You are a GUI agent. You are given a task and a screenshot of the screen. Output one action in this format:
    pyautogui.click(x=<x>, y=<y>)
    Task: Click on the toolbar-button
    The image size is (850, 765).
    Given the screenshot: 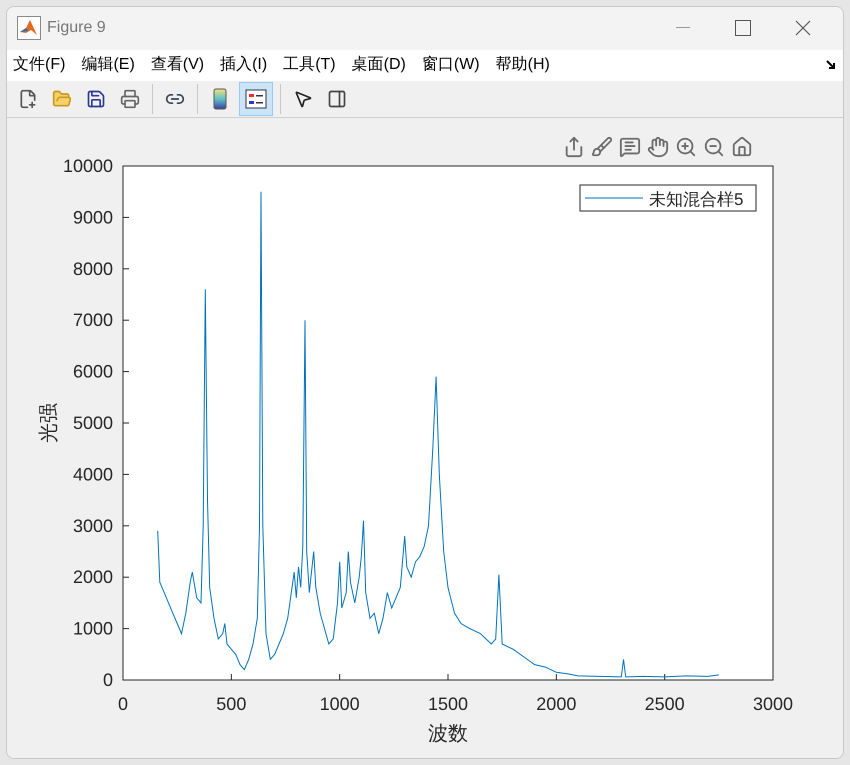 What is the action you would take?
    pyautogui.click(x=256, y=99)
    